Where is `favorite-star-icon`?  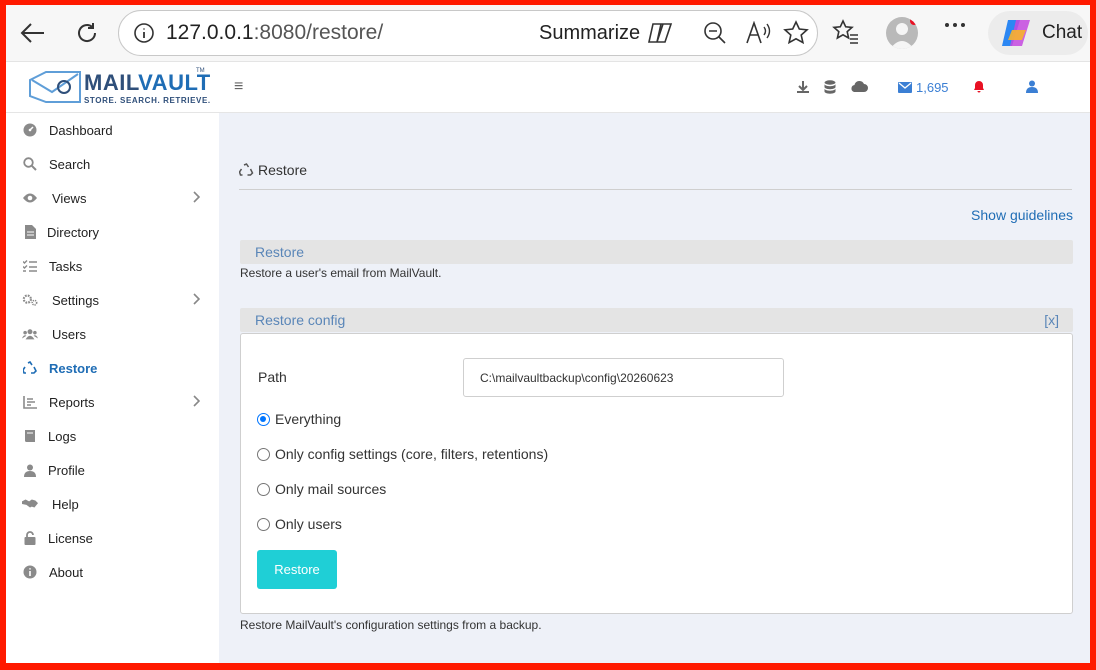 favorite-star-icon is located at coordinates (796, 33).